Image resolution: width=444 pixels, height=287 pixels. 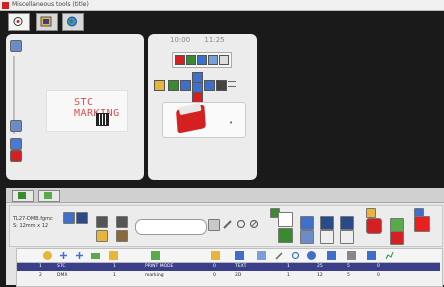 I want to click on mode-green-button, so click(x=191, y=60).